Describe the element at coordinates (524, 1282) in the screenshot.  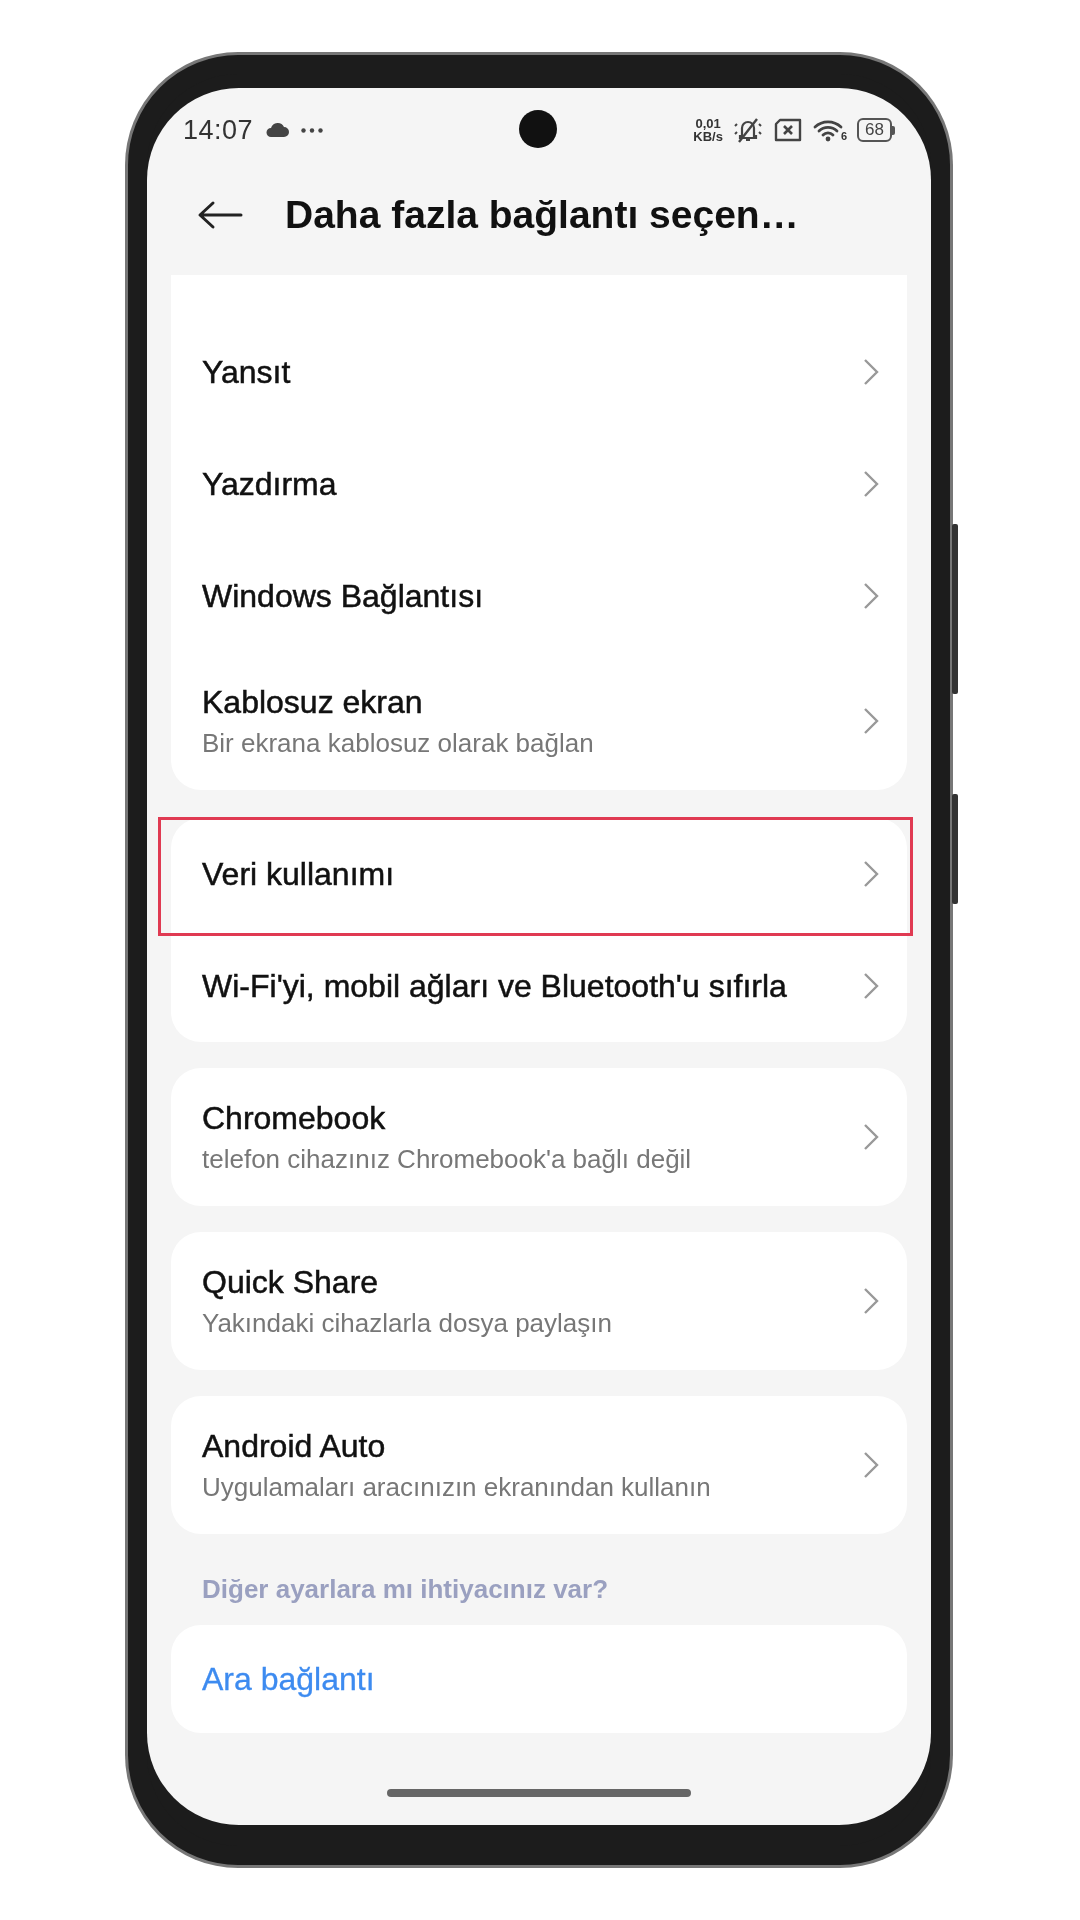
I see `item-title: Quick Share` at that location.